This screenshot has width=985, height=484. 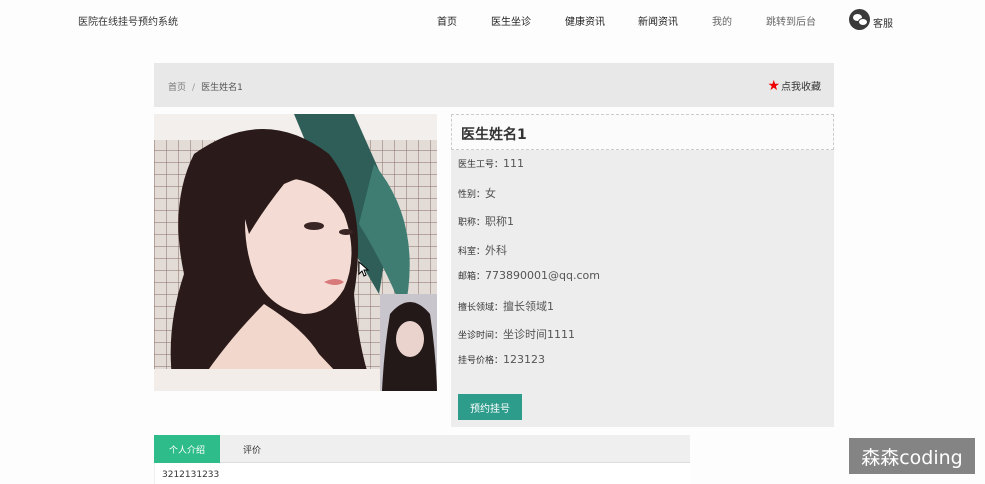 What do you see at coordinates (252, 449) in the screenshot?
I see `tab-reviews: 评价` at bounding box center [252, 449].